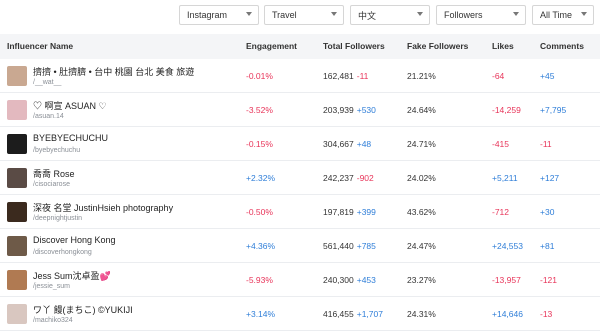 Image resolution: width=600 pixels, height=331 pixels. Describe the element at coordinates (421, 212) in the screenshot. I see `fake-followers-value: 43.62%` at that location.